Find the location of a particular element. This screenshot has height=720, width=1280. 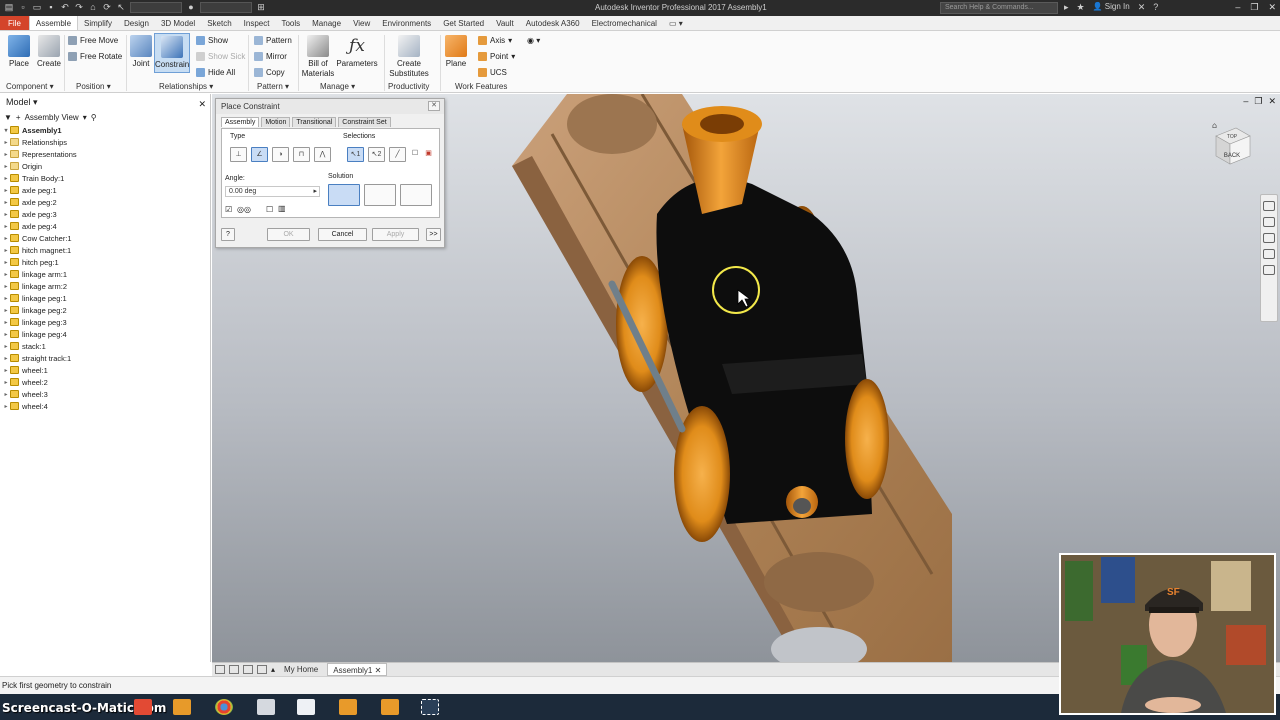

close-tab-icon: ✕ is located at coordinates (378, 670).